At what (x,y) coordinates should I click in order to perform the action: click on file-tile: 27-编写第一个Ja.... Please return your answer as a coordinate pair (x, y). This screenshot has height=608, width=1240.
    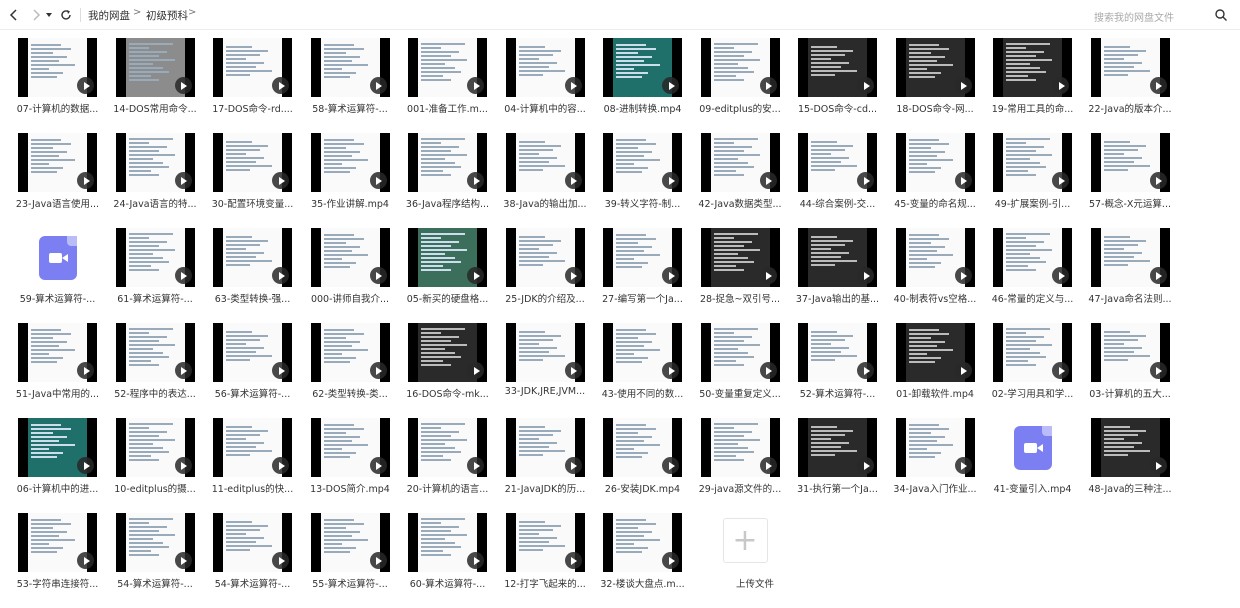
    Looking at the image, I should click on (642, 275).